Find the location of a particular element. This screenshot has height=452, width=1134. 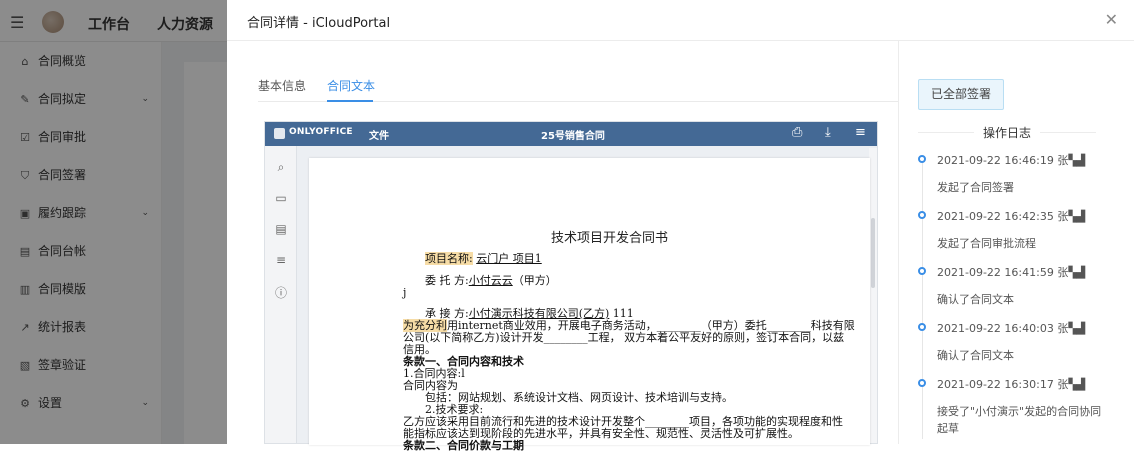

doc-party-a-suffix: （甲方） is located at coordinates (534, 280).